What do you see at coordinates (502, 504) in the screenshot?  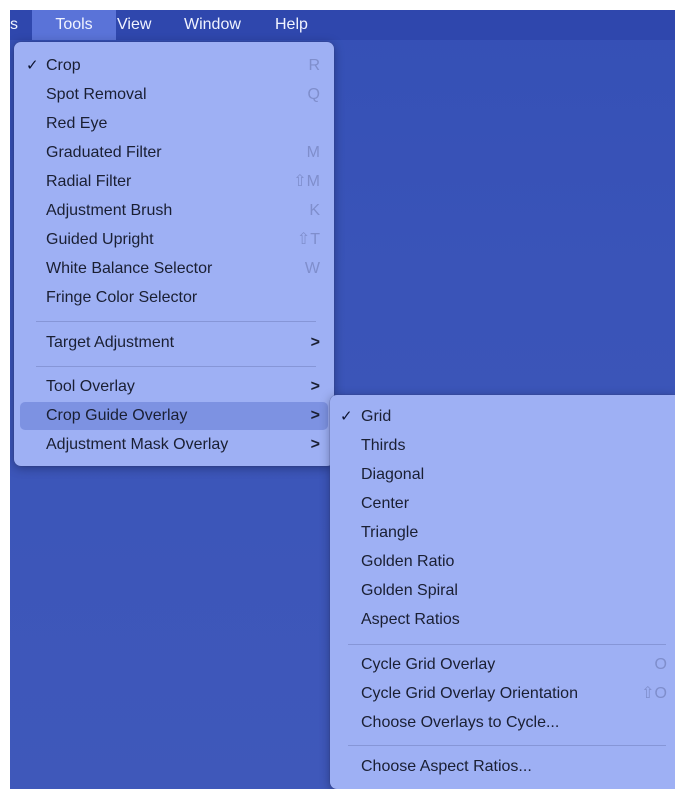 I see `submenu-item-center: Center` at bounding box center [502, 504].